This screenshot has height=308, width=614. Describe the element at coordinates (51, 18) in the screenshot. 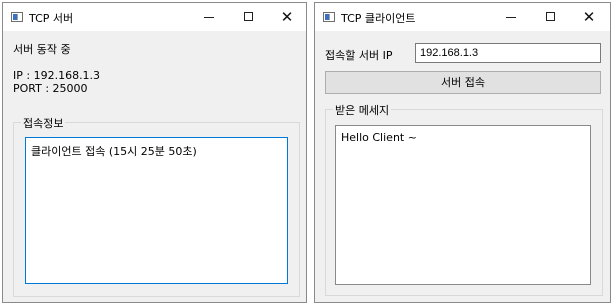

I see `server-window-title: TCP 서버` at that location.